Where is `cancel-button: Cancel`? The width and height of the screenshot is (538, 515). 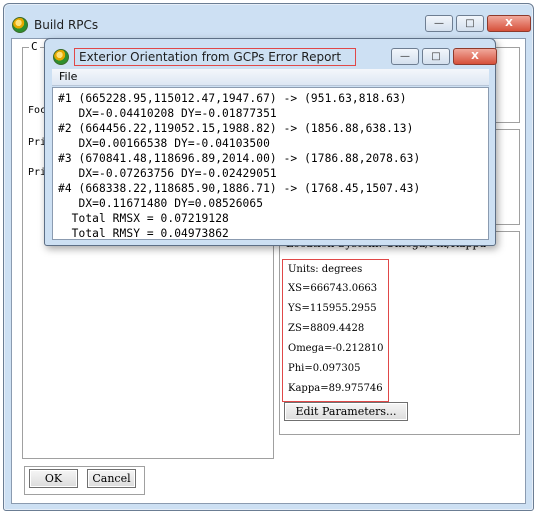
cancel-button: Cancel is located at coordinates (111, 478).